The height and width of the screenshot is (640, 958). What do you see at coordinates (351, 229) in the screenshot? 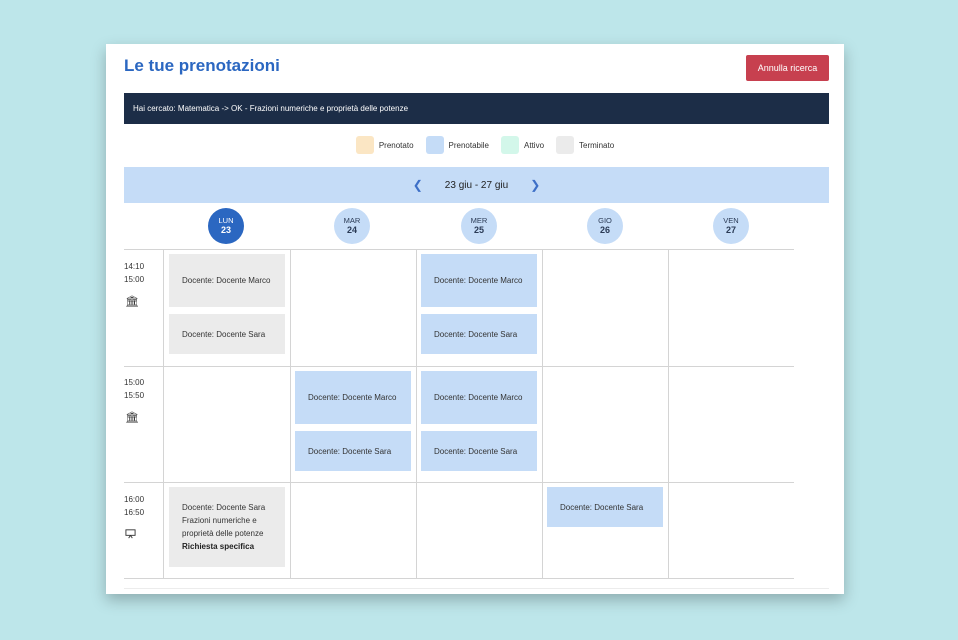
I see `day-number: 24` at bounding box center [351, 229].